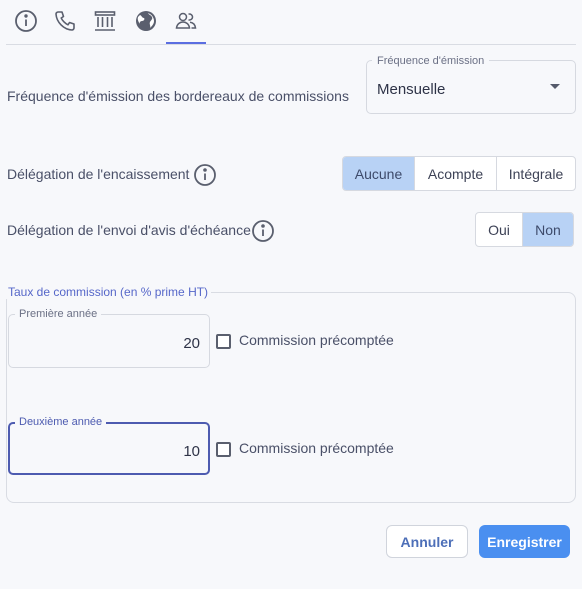 Image resolution: width=582 pixels, height=589 pixels. Describe the element at coordinates (58, 314) in the screenshot. I see `first-year-legend: Première année` at that location.